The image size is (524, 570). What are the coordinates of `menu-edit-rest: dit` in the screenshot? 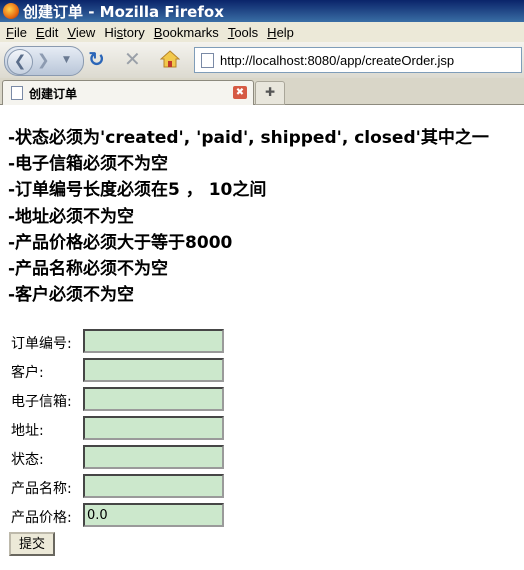 It's located at (51, 32).